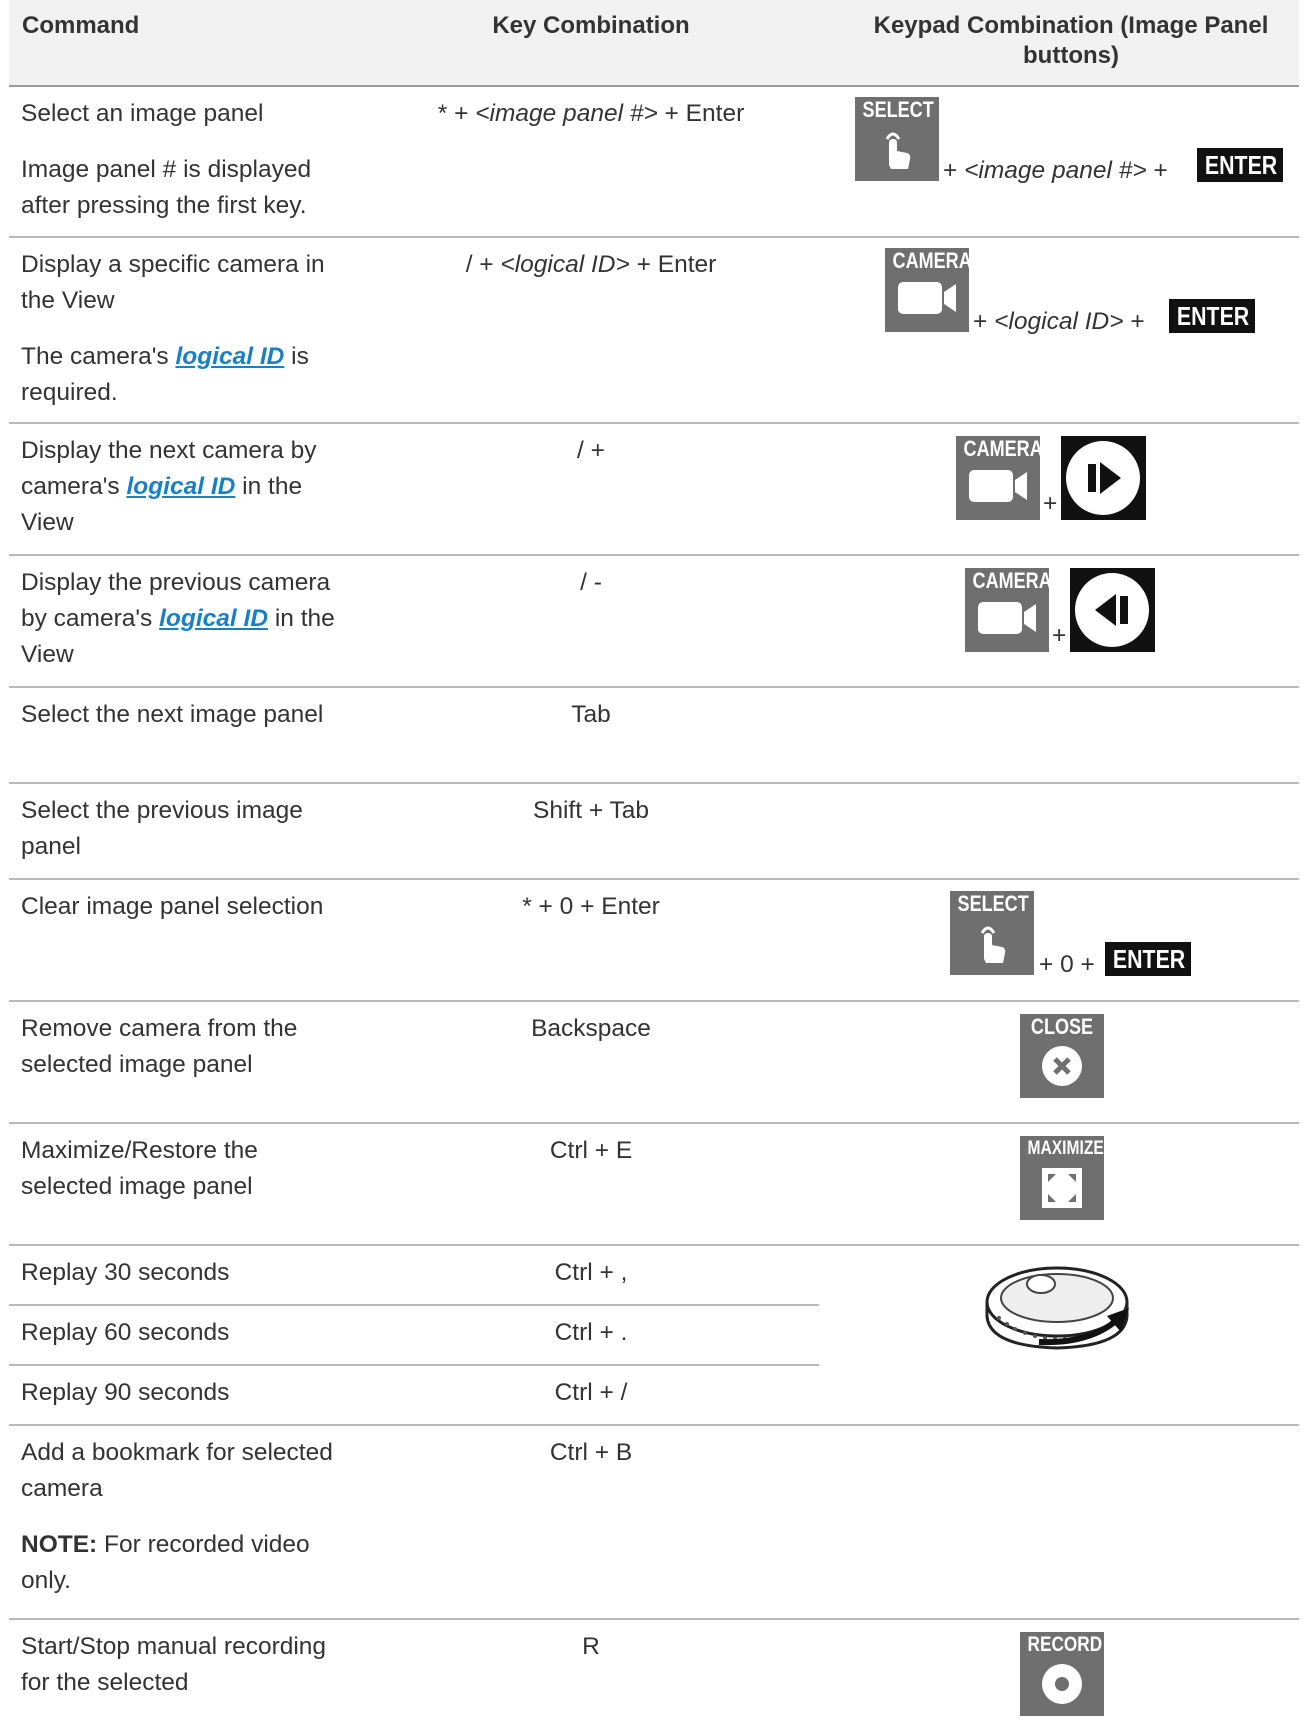 This screenshot has width=1308, height=1728. Describe the element at coordinates (125, 1272) in the screenshot. I see `command-text: Replay 30 seconds` at that location.